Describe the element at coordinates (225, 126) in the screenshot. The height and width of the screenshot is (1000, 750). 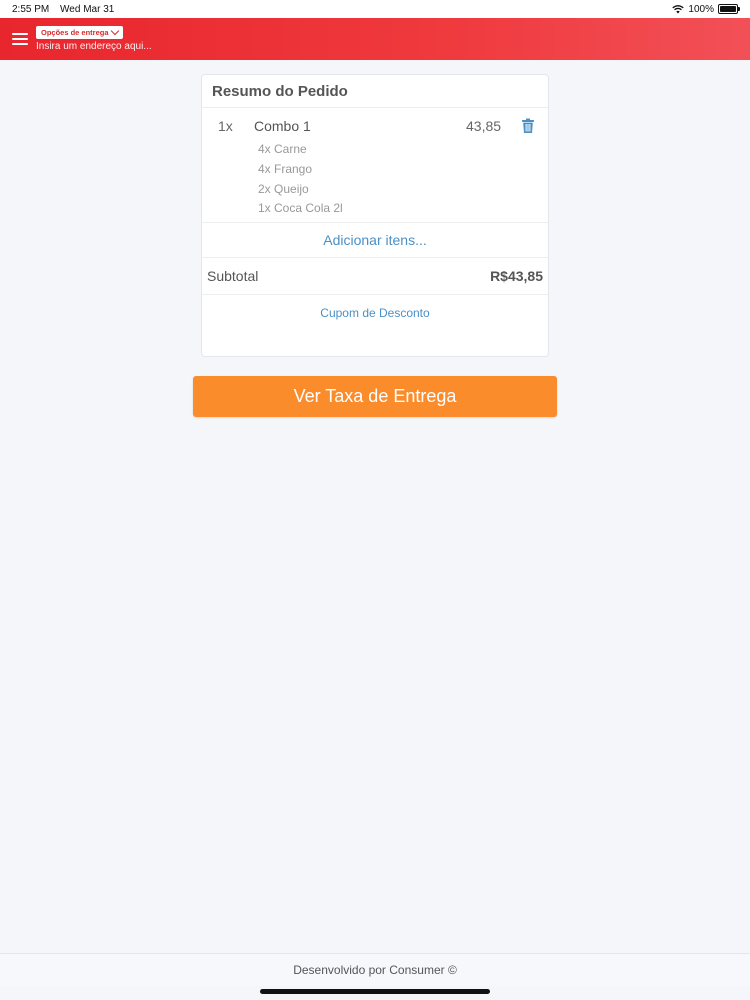
I see `item-quantity: 1x` at that location.